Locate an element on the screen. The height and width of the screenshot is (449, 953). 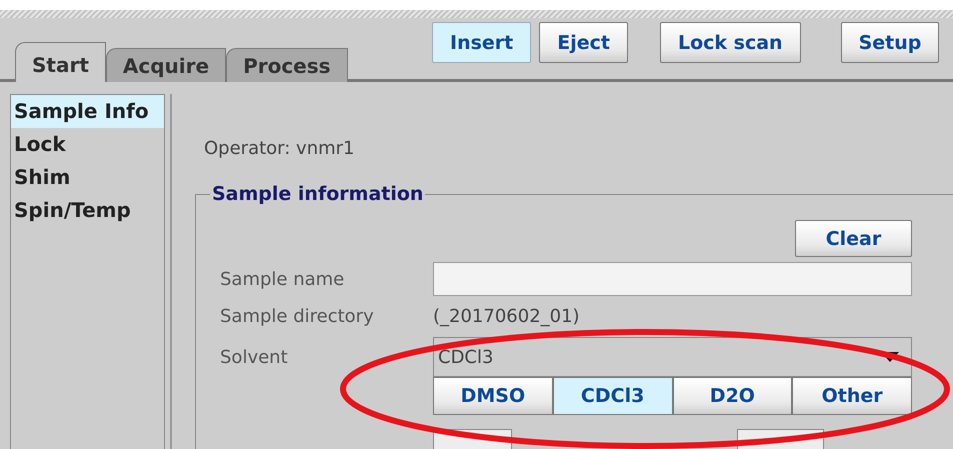
sidebar-item: Shim is located at coordinates (87, 177).